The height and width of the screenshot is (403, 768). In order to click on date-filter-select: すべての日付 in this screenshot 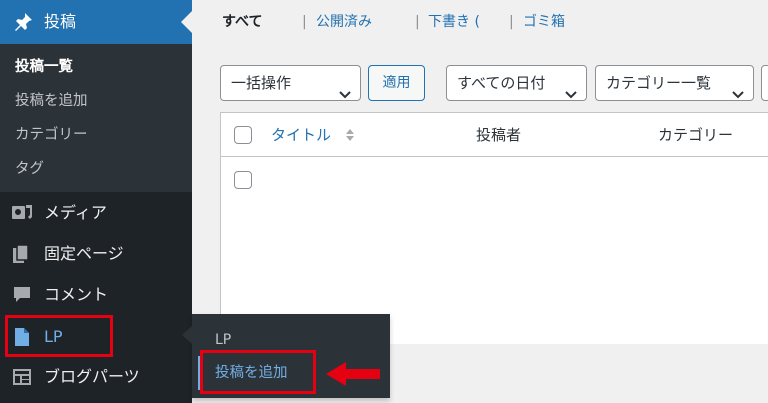, I will do `click(516, 83)`.